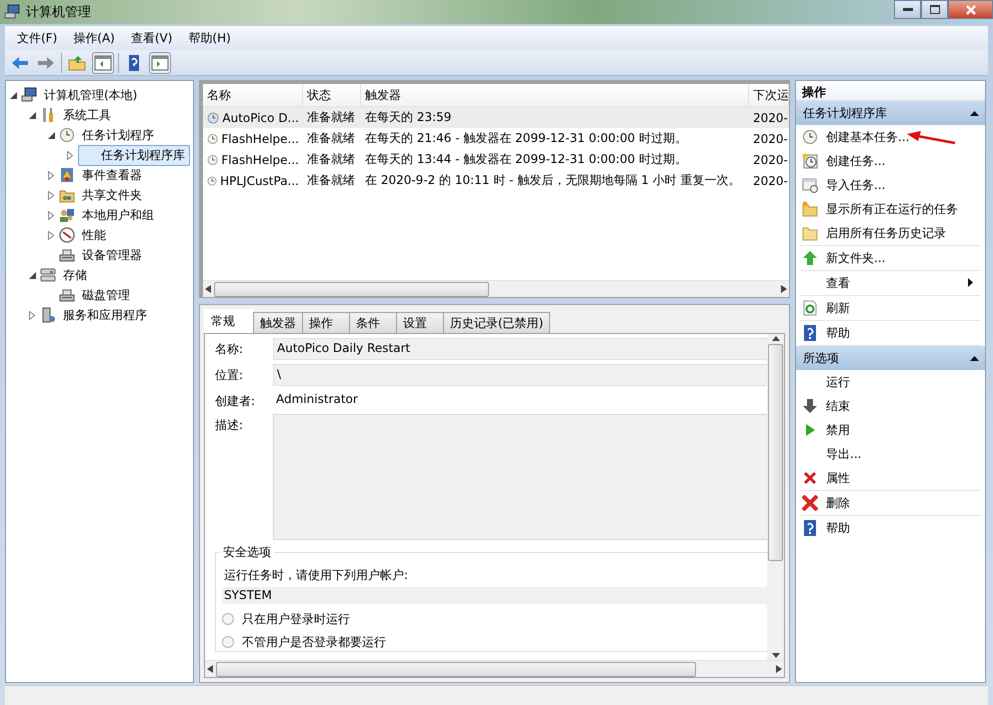 This screenshot has width=993, height=705. Describe the element at coordinates (838, 503) in the screenshot. I see `action-link: 删除` at that location.